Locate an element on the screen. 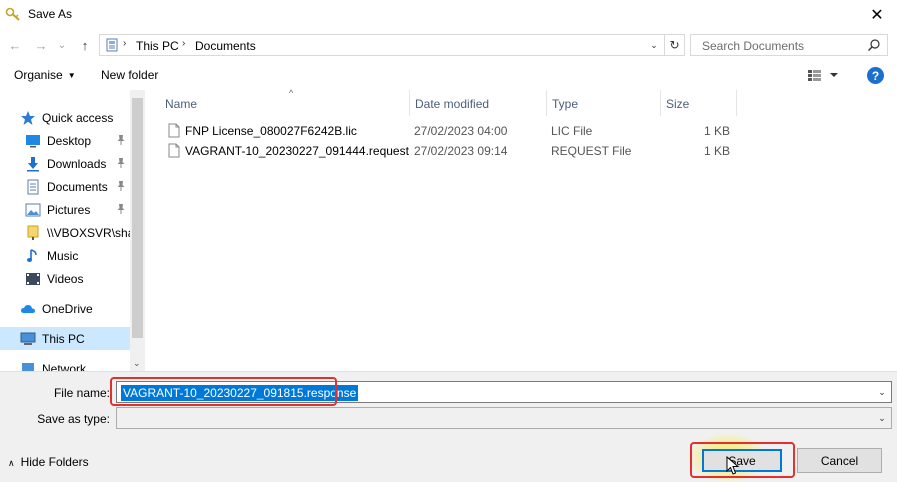 The image size is (897, 482). music-icon is located at coordinates (32, 255).